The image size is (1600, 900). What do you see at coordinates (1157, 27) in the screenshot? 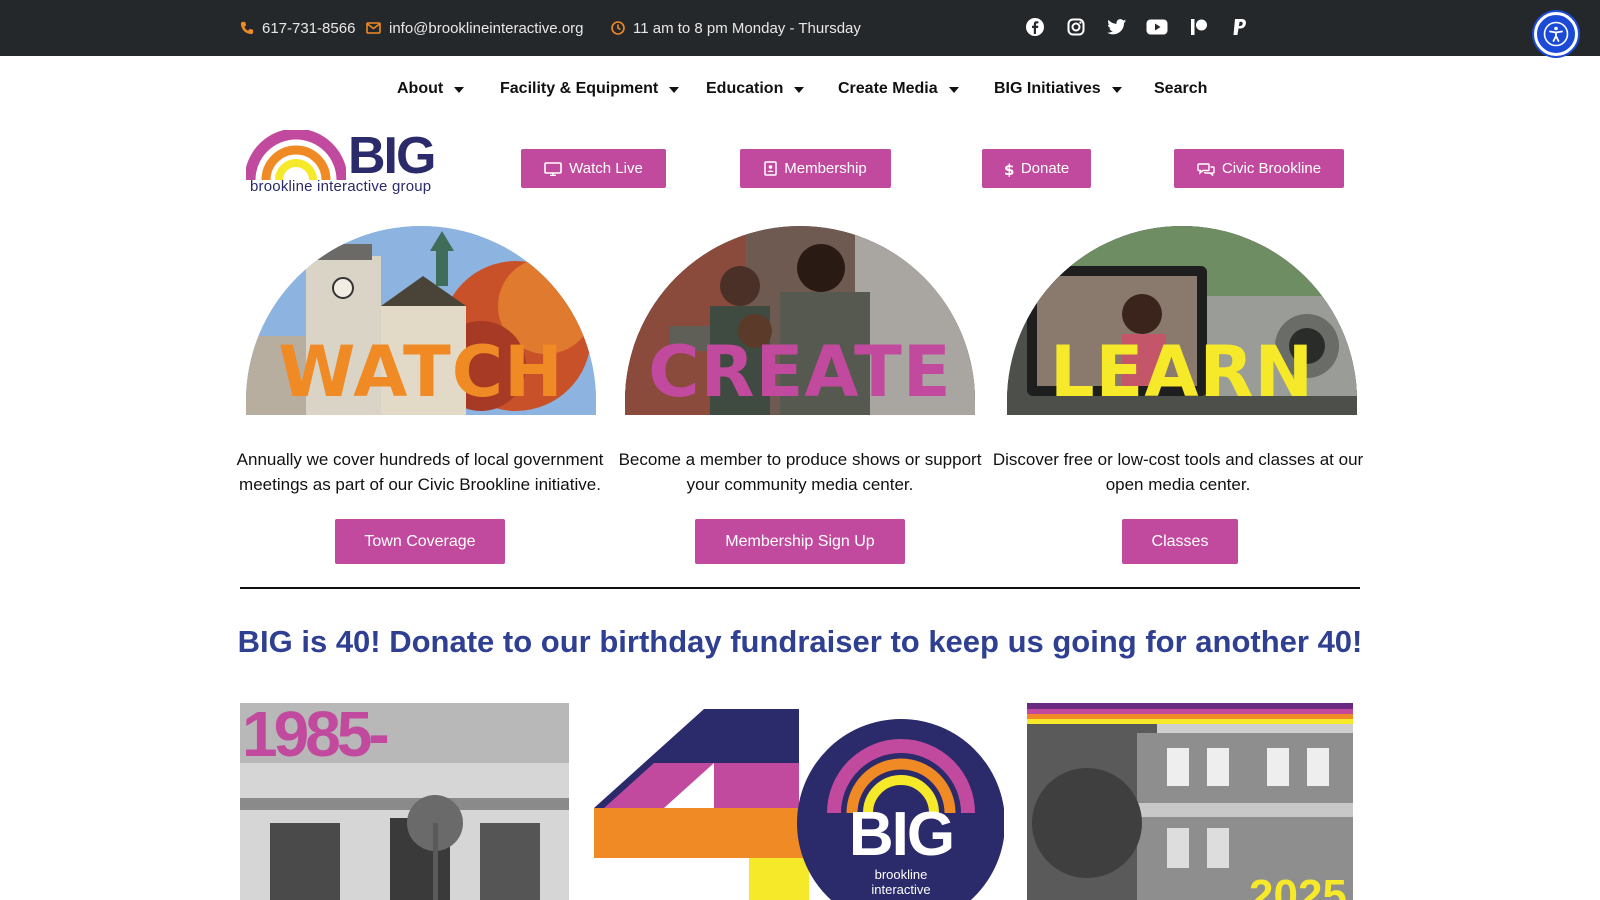
I see `youtube-icon` at bounding box center [1157, 27].